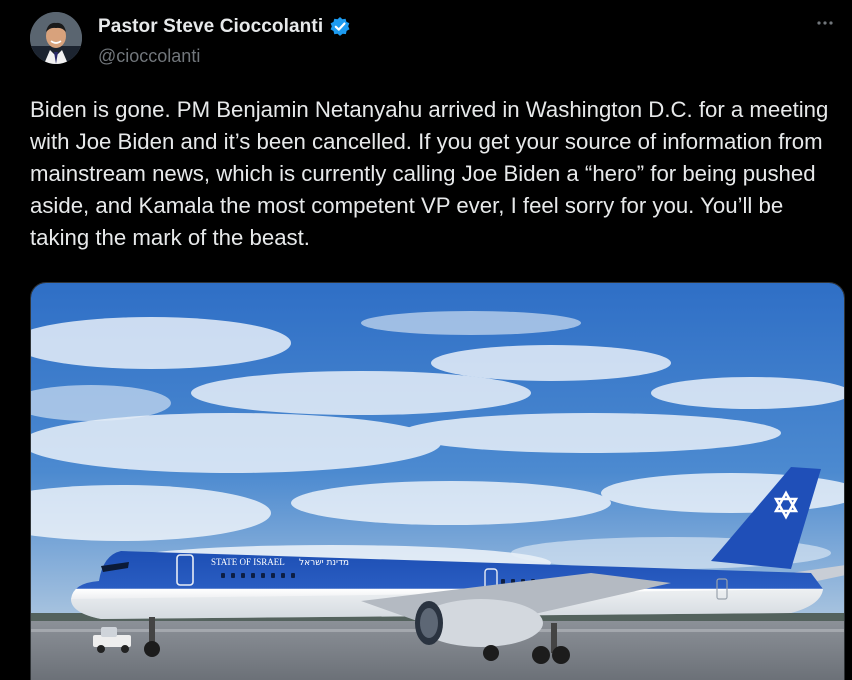 The width and height of the screenshot is (852, 680). What do you see at coordinates (210, 27) in the screenshot?
I see `author-display-name: Pastor Steve Cioccolanti` at bounding box center [210, 27].